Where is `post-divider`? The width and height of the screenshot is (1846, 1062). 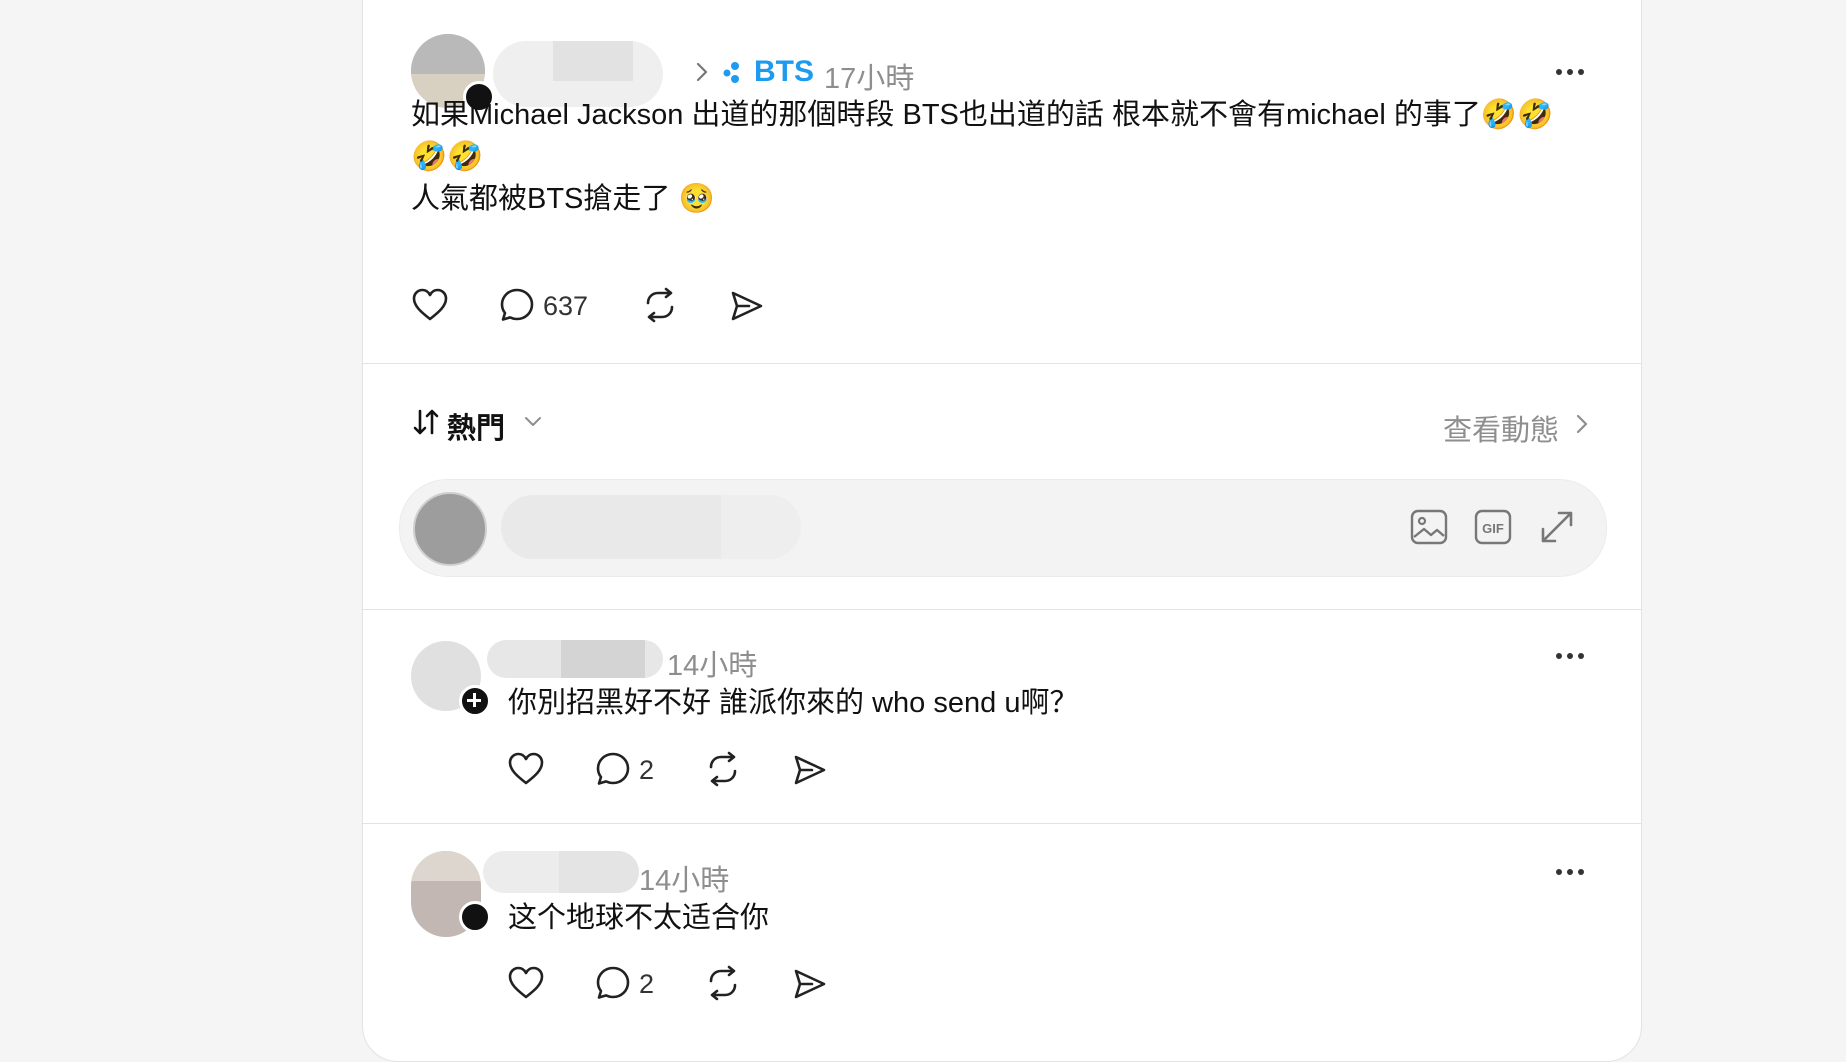
post-divider is located at coordinates (1002, 363).